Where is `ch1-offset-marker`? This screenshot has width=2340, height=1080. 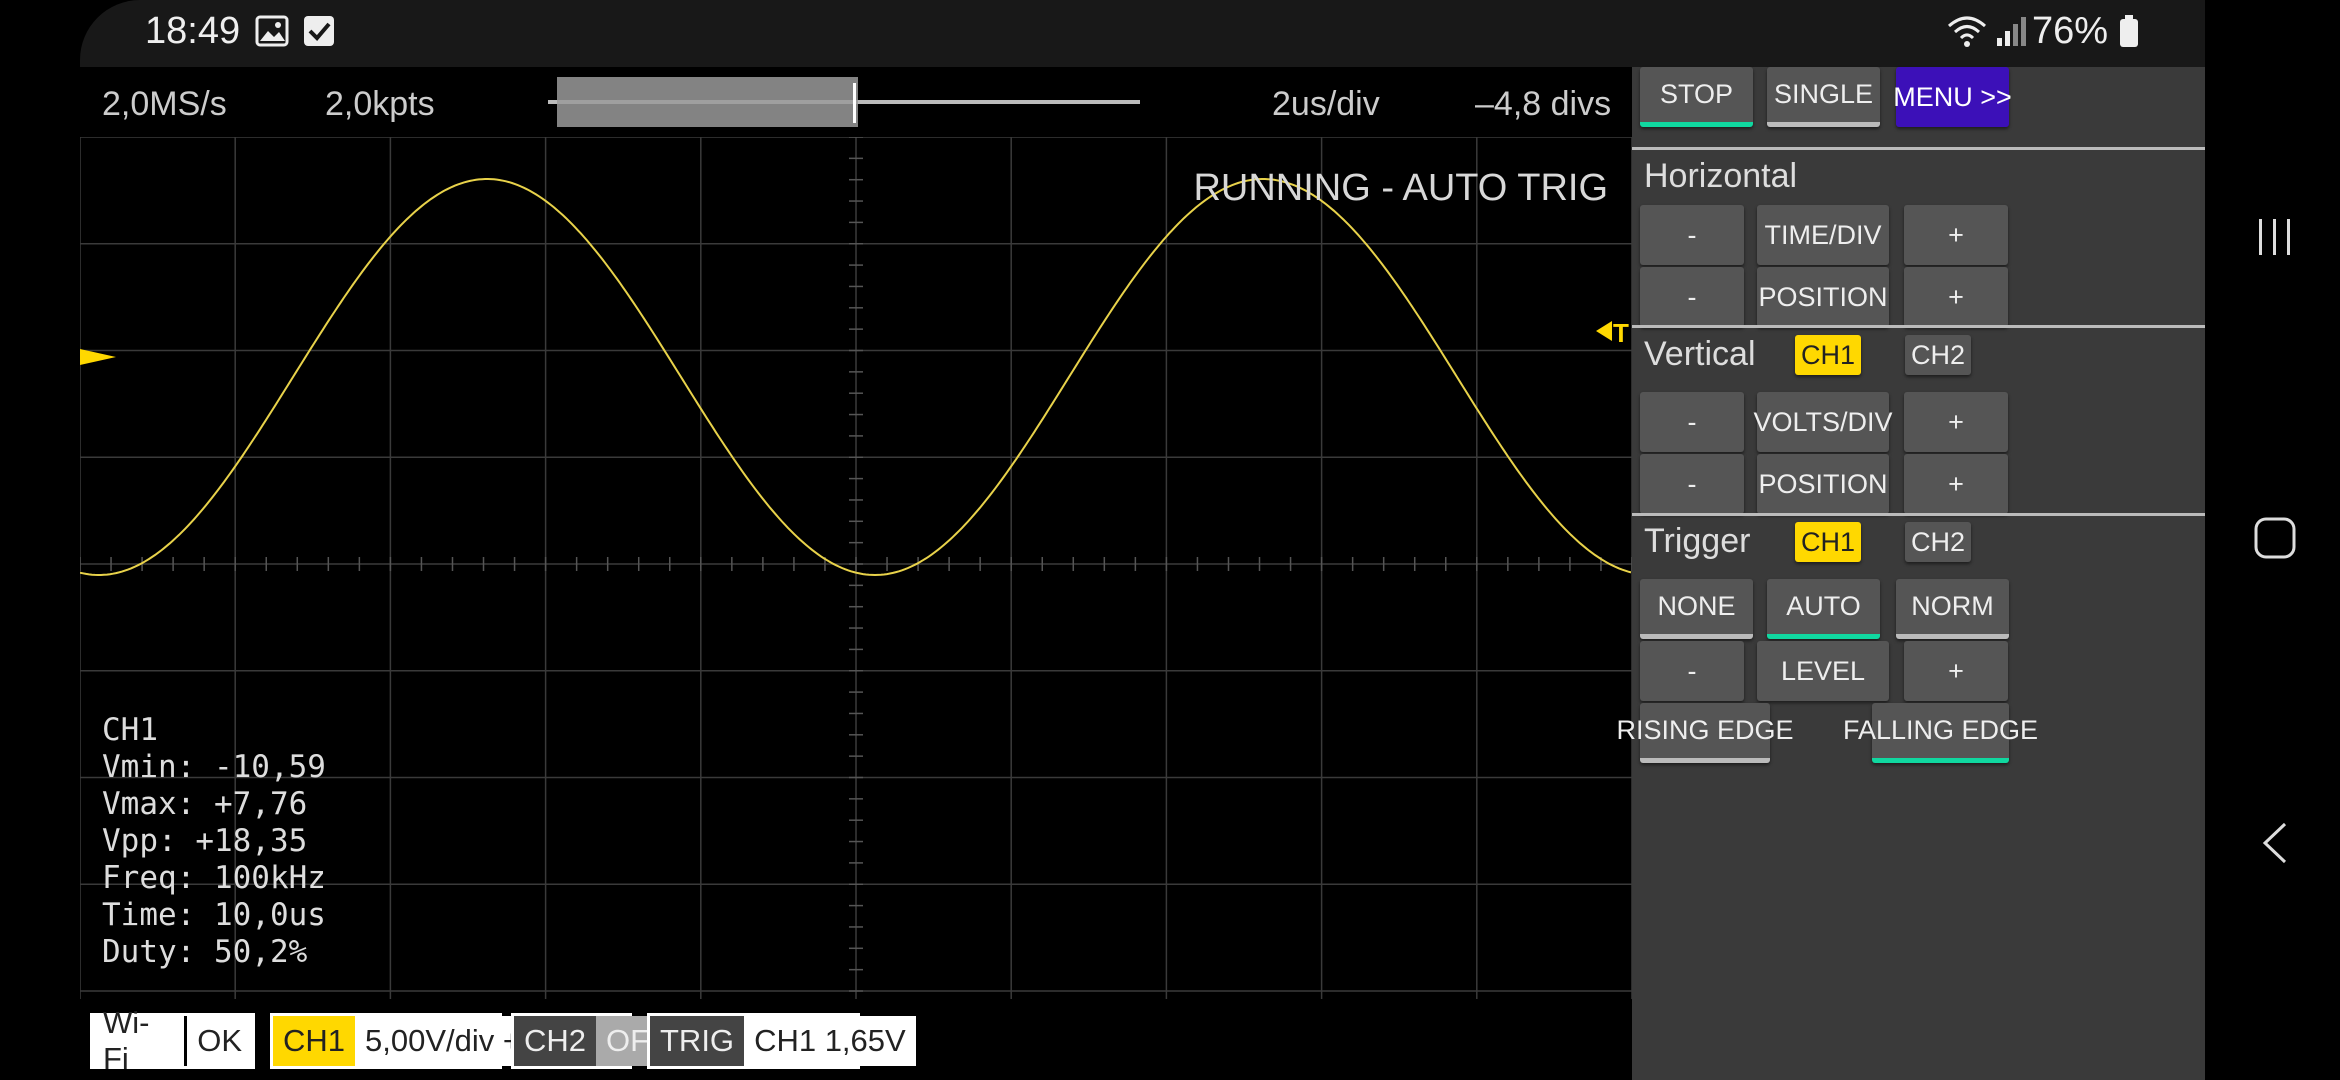 ch1-offset-marker is located at coordinates (98, 357).